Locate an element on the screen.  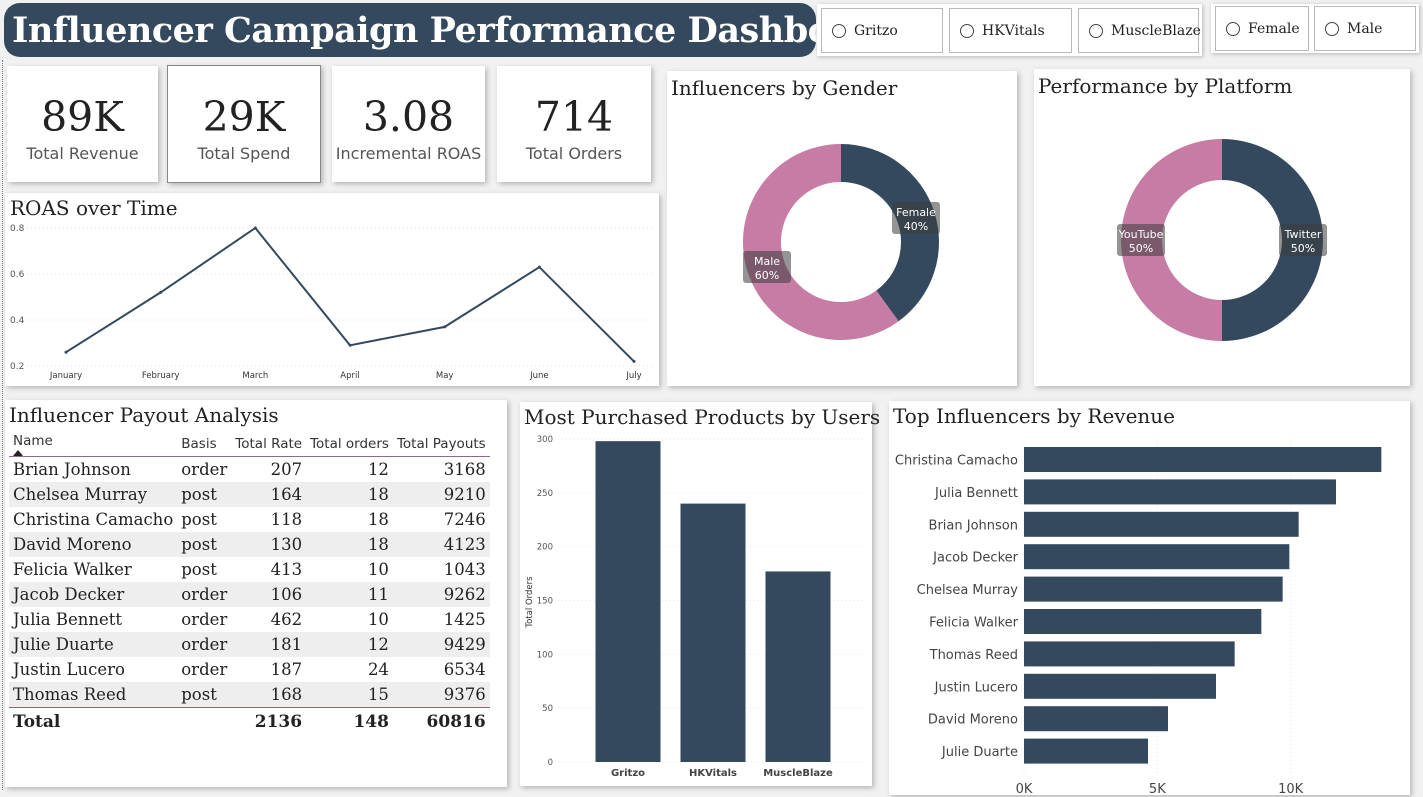
x-tick-label: Gritzo is located at coordinates (628, 773).